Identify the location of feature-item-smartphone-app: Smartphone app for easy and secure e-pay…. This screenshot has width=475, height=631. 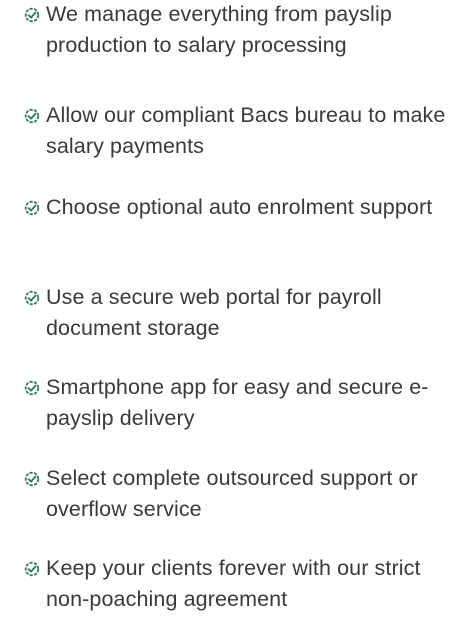
(246, 403).